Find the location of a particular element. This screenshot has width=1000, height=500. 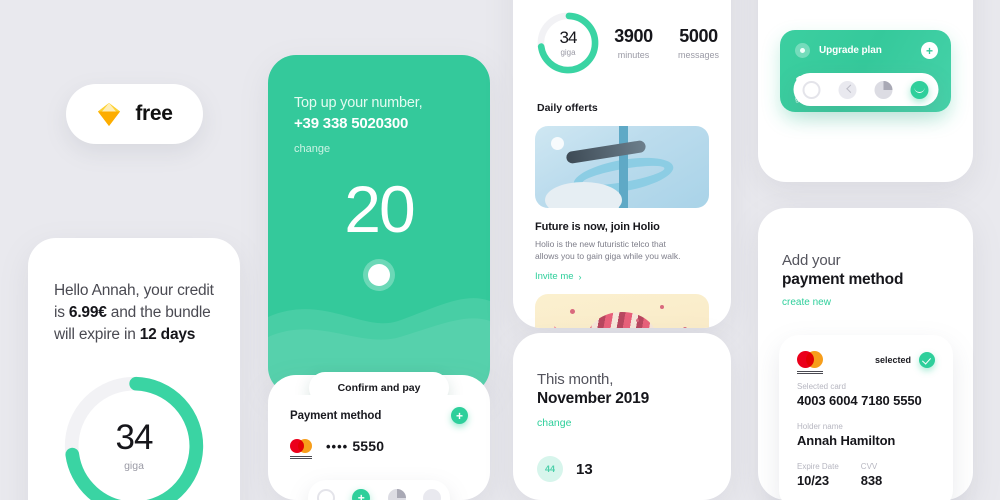

giga-ring-center: 34 giga is located at coordinates (134, 435).